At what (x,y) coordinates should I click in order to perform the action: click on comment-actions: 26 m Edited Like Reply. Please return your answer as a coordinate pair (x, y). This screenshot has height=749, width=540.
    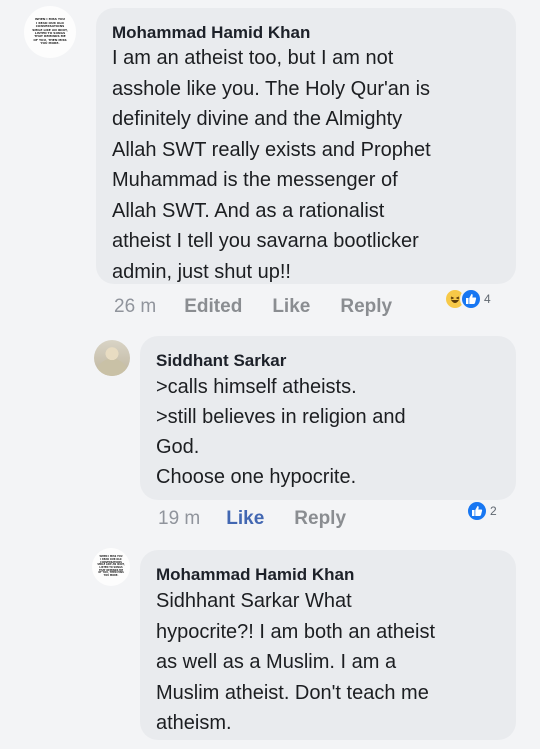
    Looking at the image, I should click on (253, 307).